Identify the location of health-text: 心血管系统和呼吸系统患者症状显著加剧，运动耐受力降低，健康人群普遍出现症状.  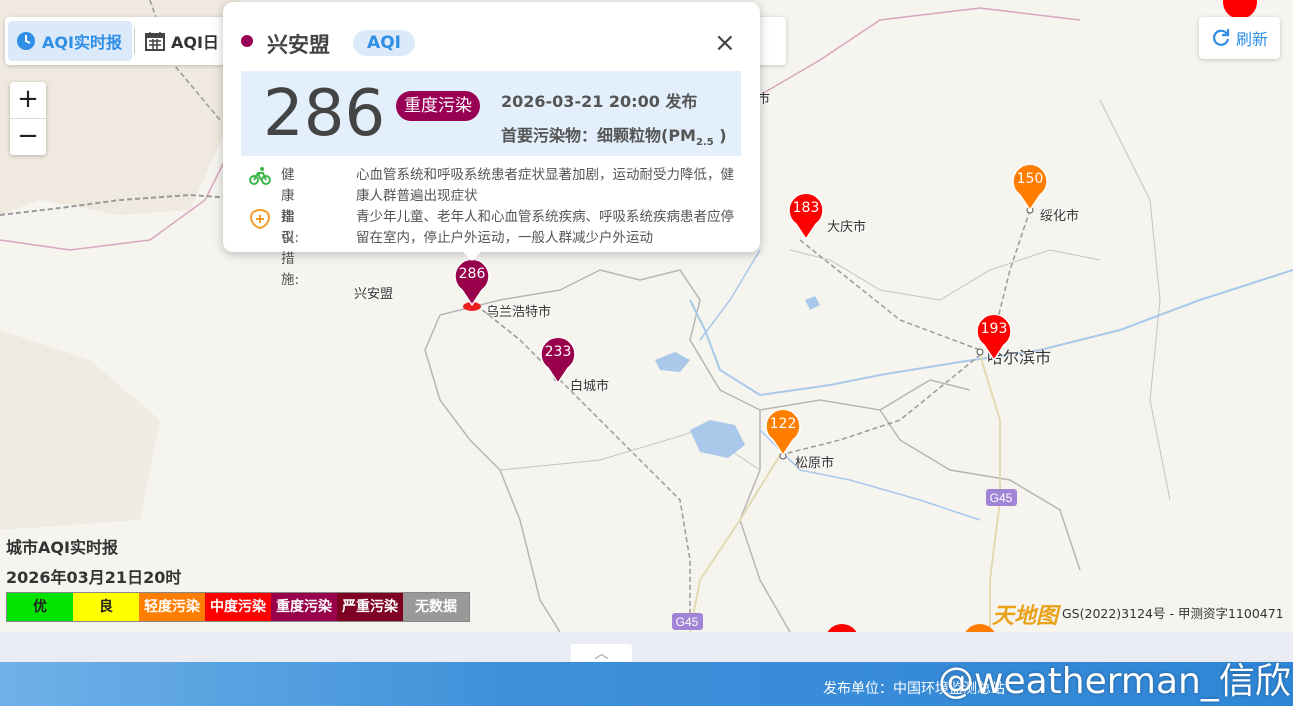
(545, 185).